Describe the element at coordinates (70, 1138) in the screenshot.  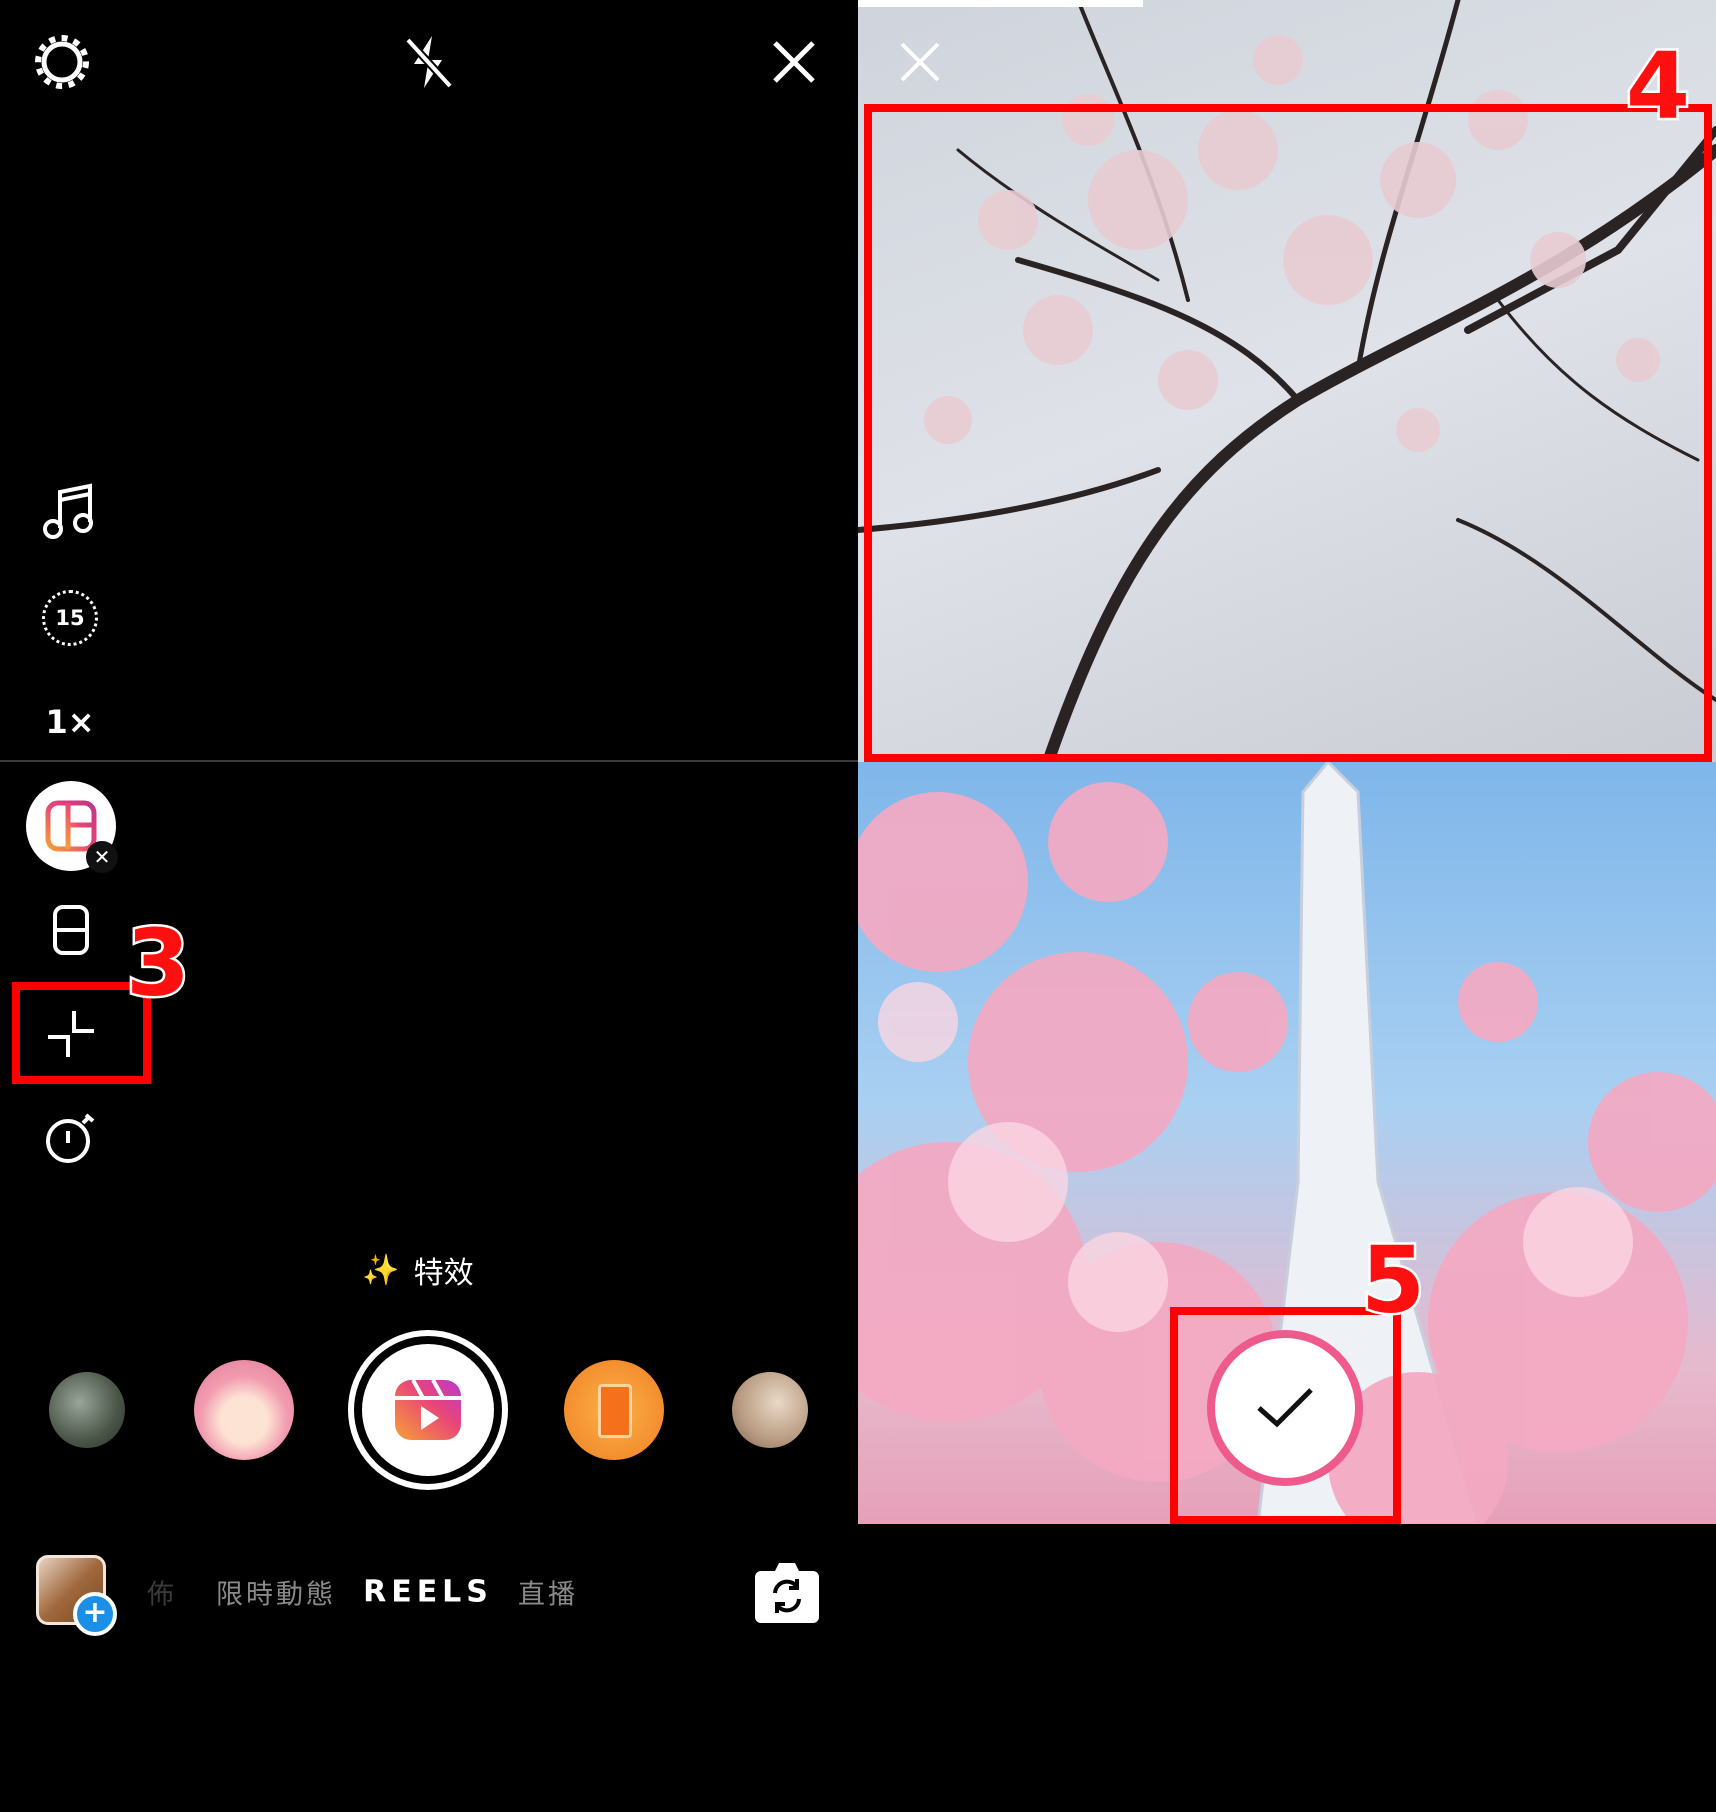
I see `countdown-timer-icon` at that location.